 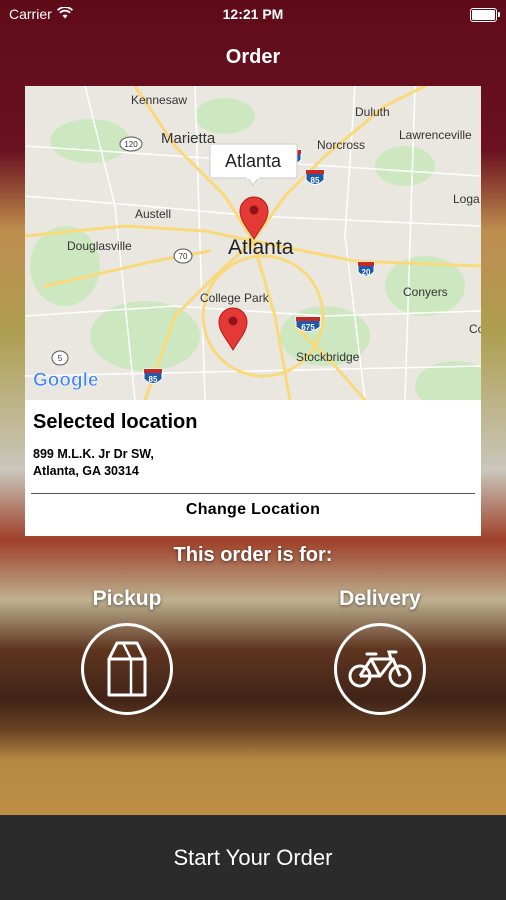 I want to click on order-for-heading: This order is for:, so click(x=253, y=555).